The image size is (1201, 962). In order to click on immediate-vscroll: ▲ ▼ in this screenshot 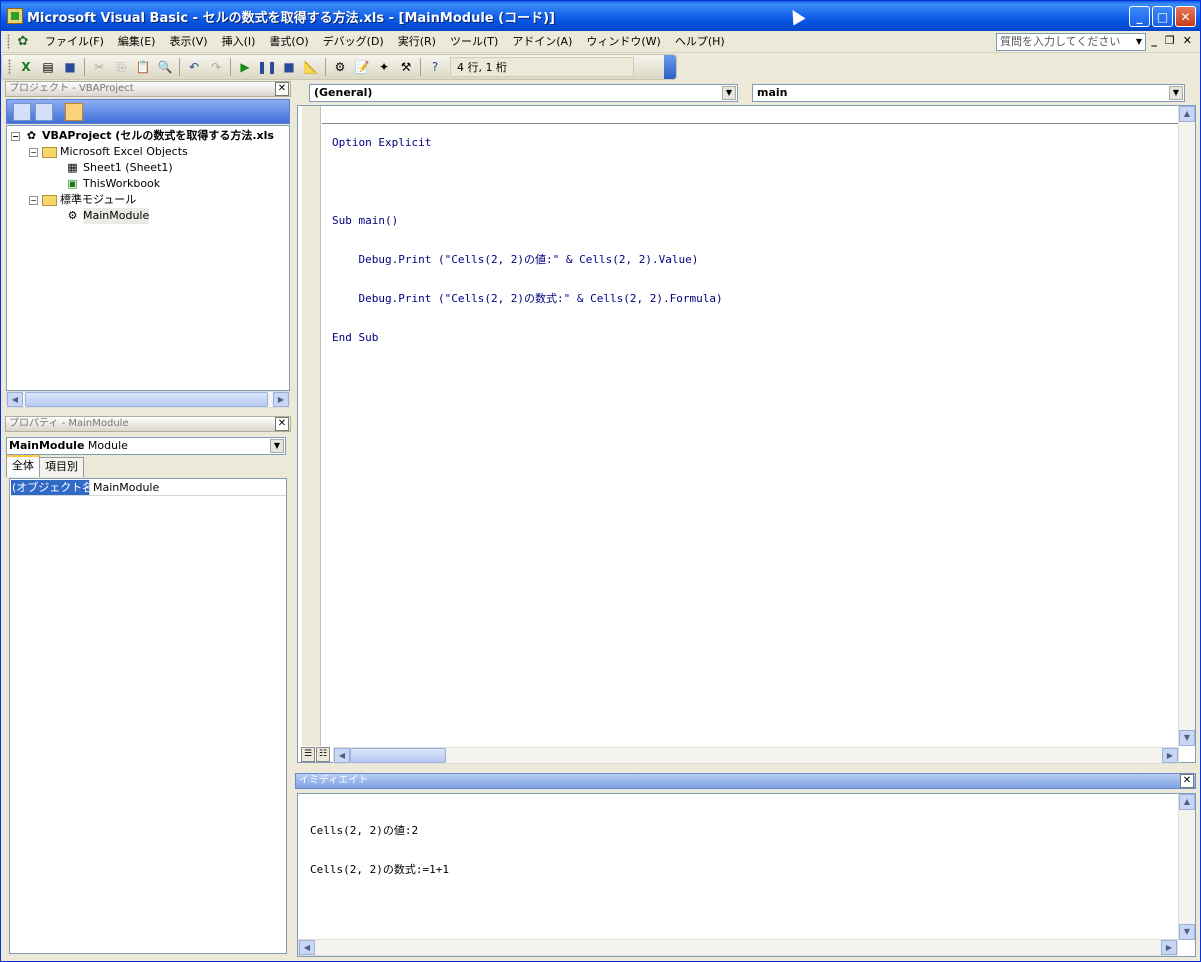, I will do `click(1186, 867)`.